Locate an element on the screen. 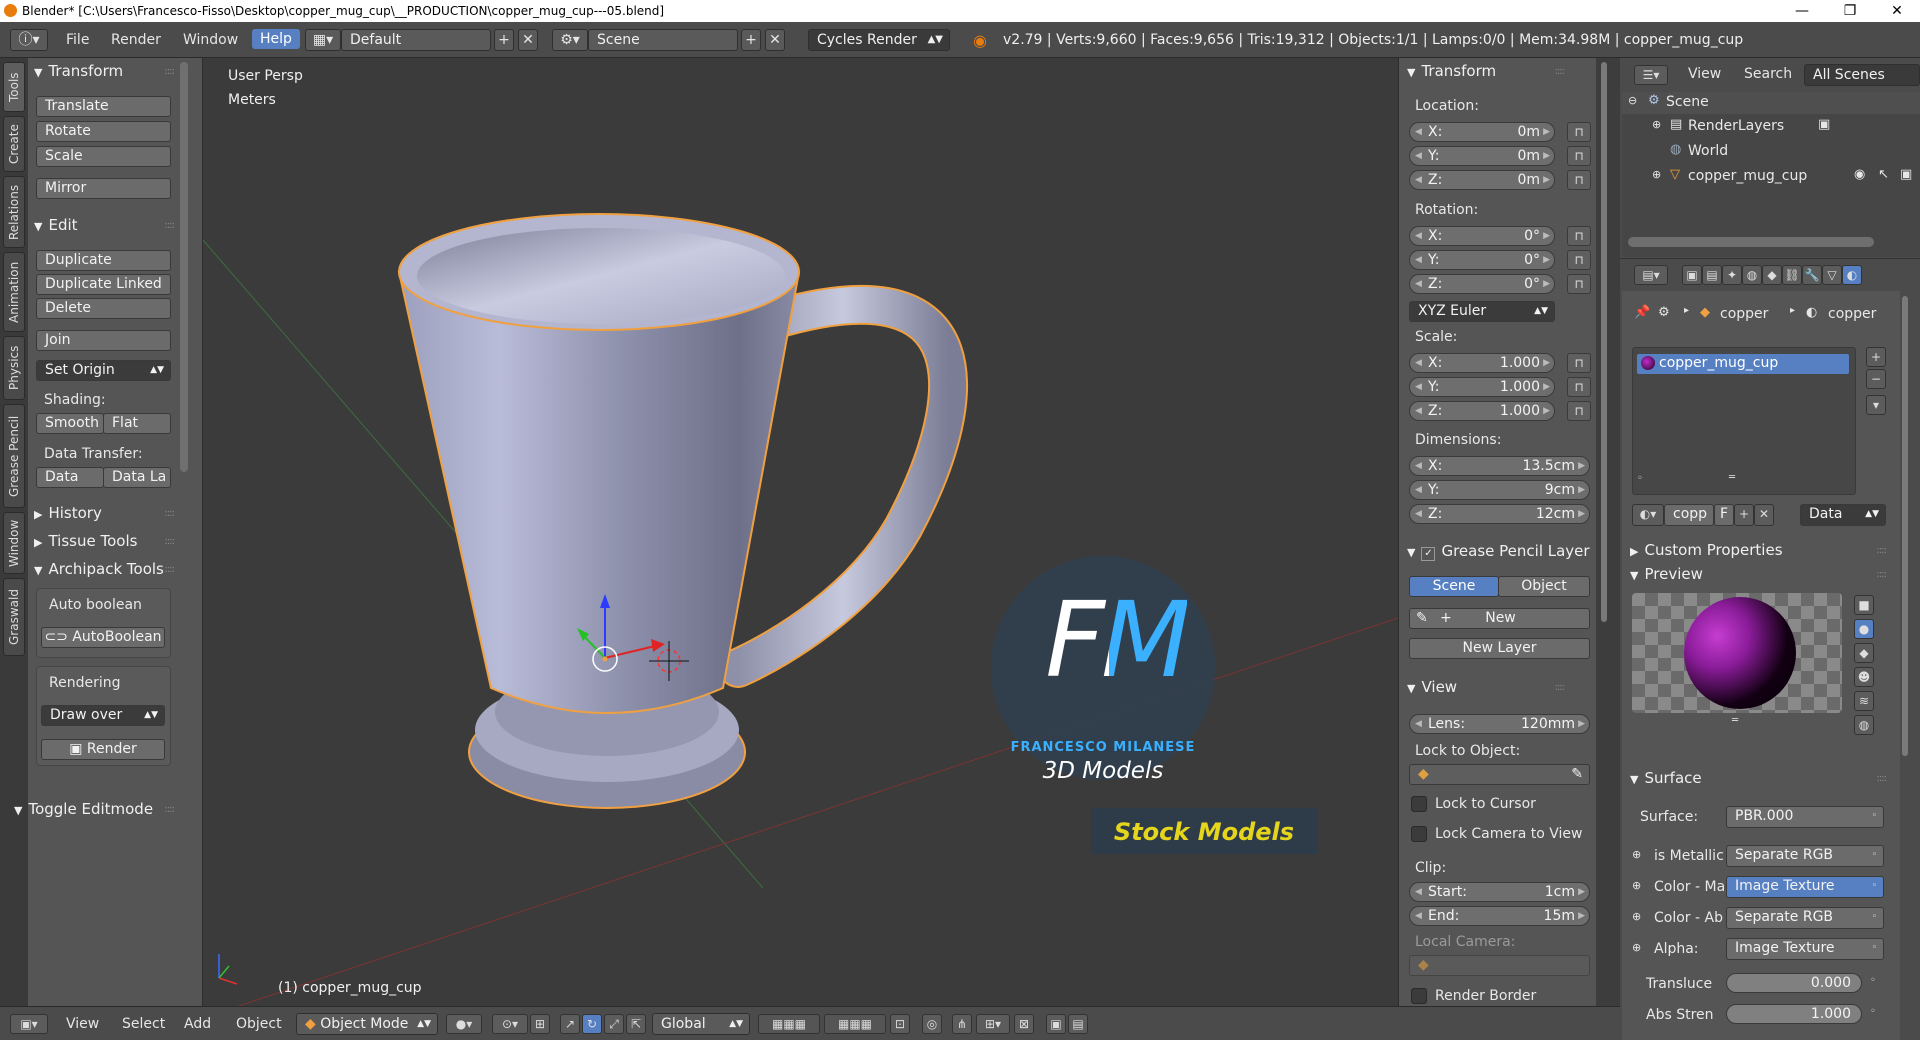 Image resolution: width=1920 pixels, height=1040 pixels. preview-cube-icon: ◆ is located at coordinates (1864, 653).